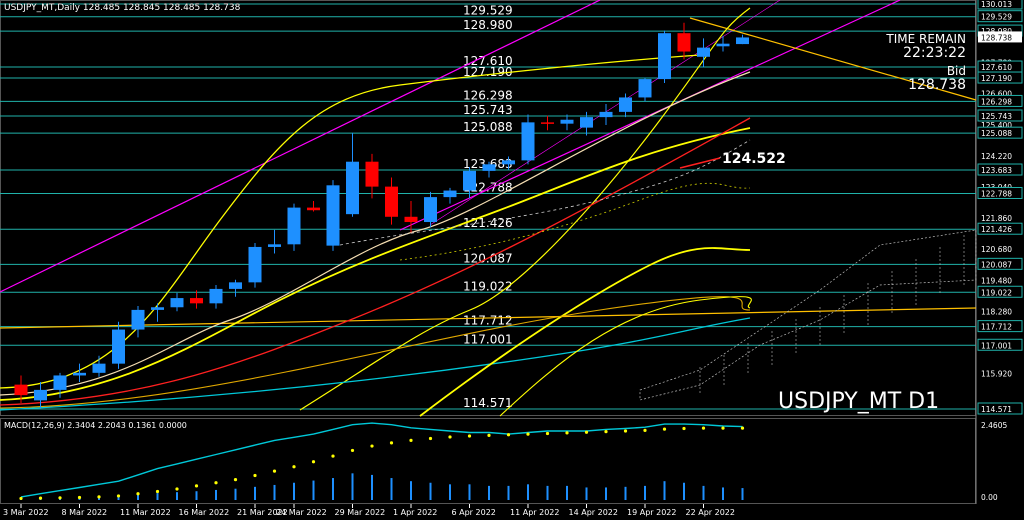 Image resolution: width=1024 pixels, height=520 pixels. Describe the element at coordinates (754, 159) in the screenshot. I see `price-callout: 124.522` at that location.